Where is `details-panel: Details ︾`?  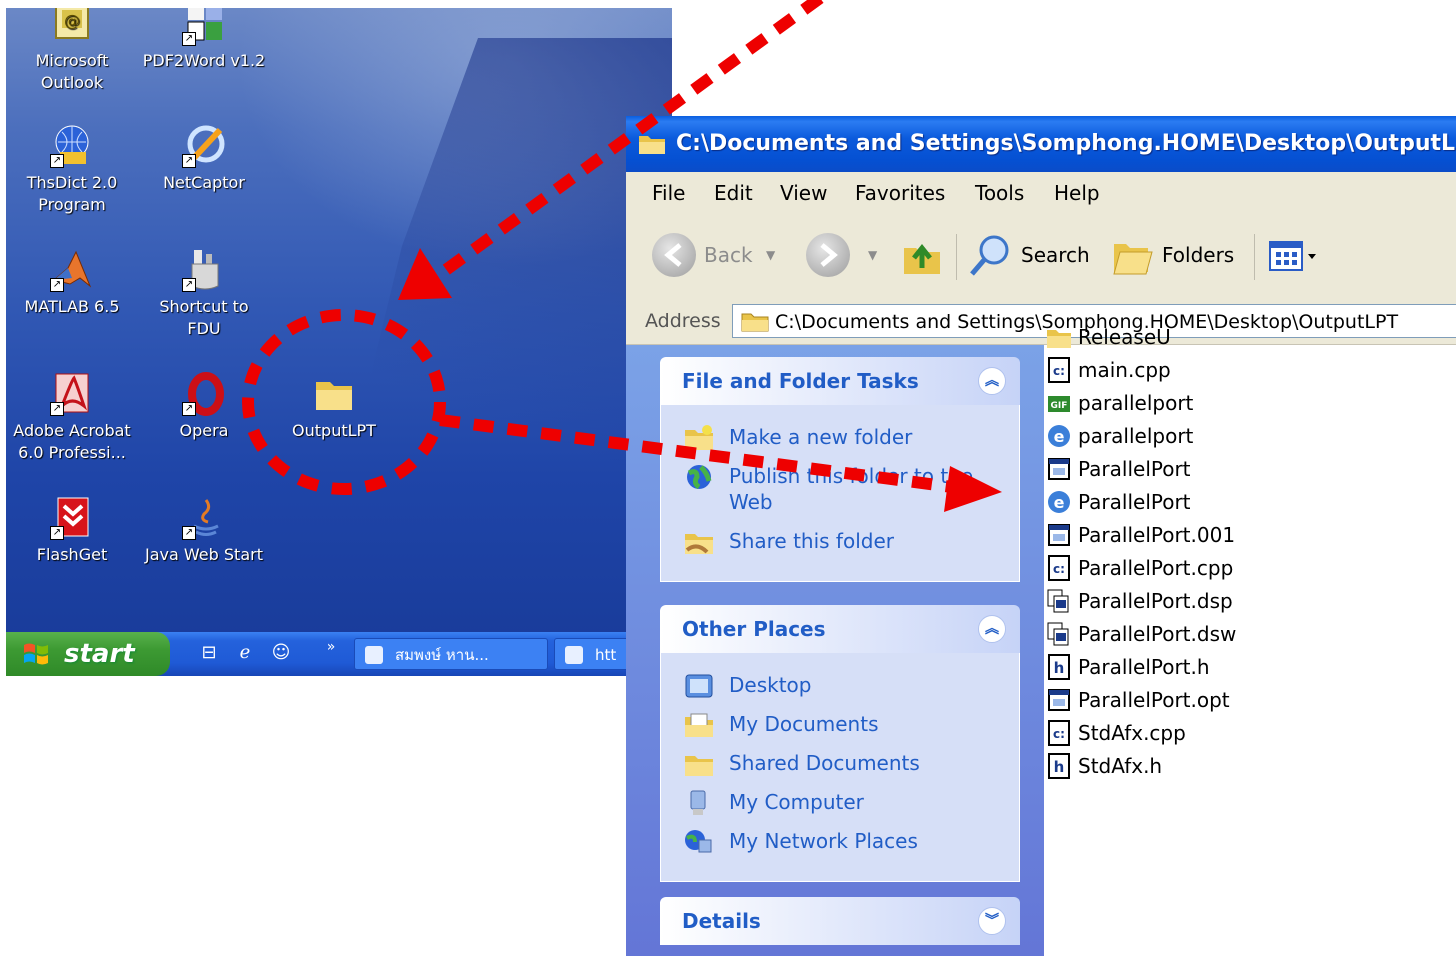
details-panel: Details ︾ is located at coordinates (840, 921).